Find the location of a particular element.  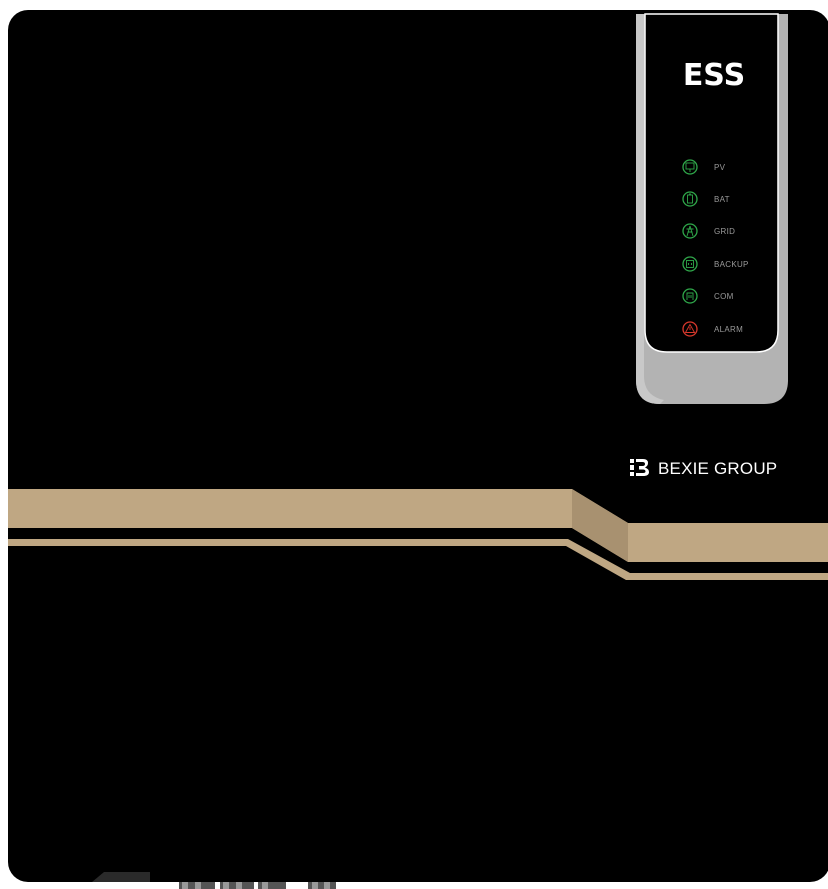

led-label-bat: BAT is located at coordinates (722, 199).